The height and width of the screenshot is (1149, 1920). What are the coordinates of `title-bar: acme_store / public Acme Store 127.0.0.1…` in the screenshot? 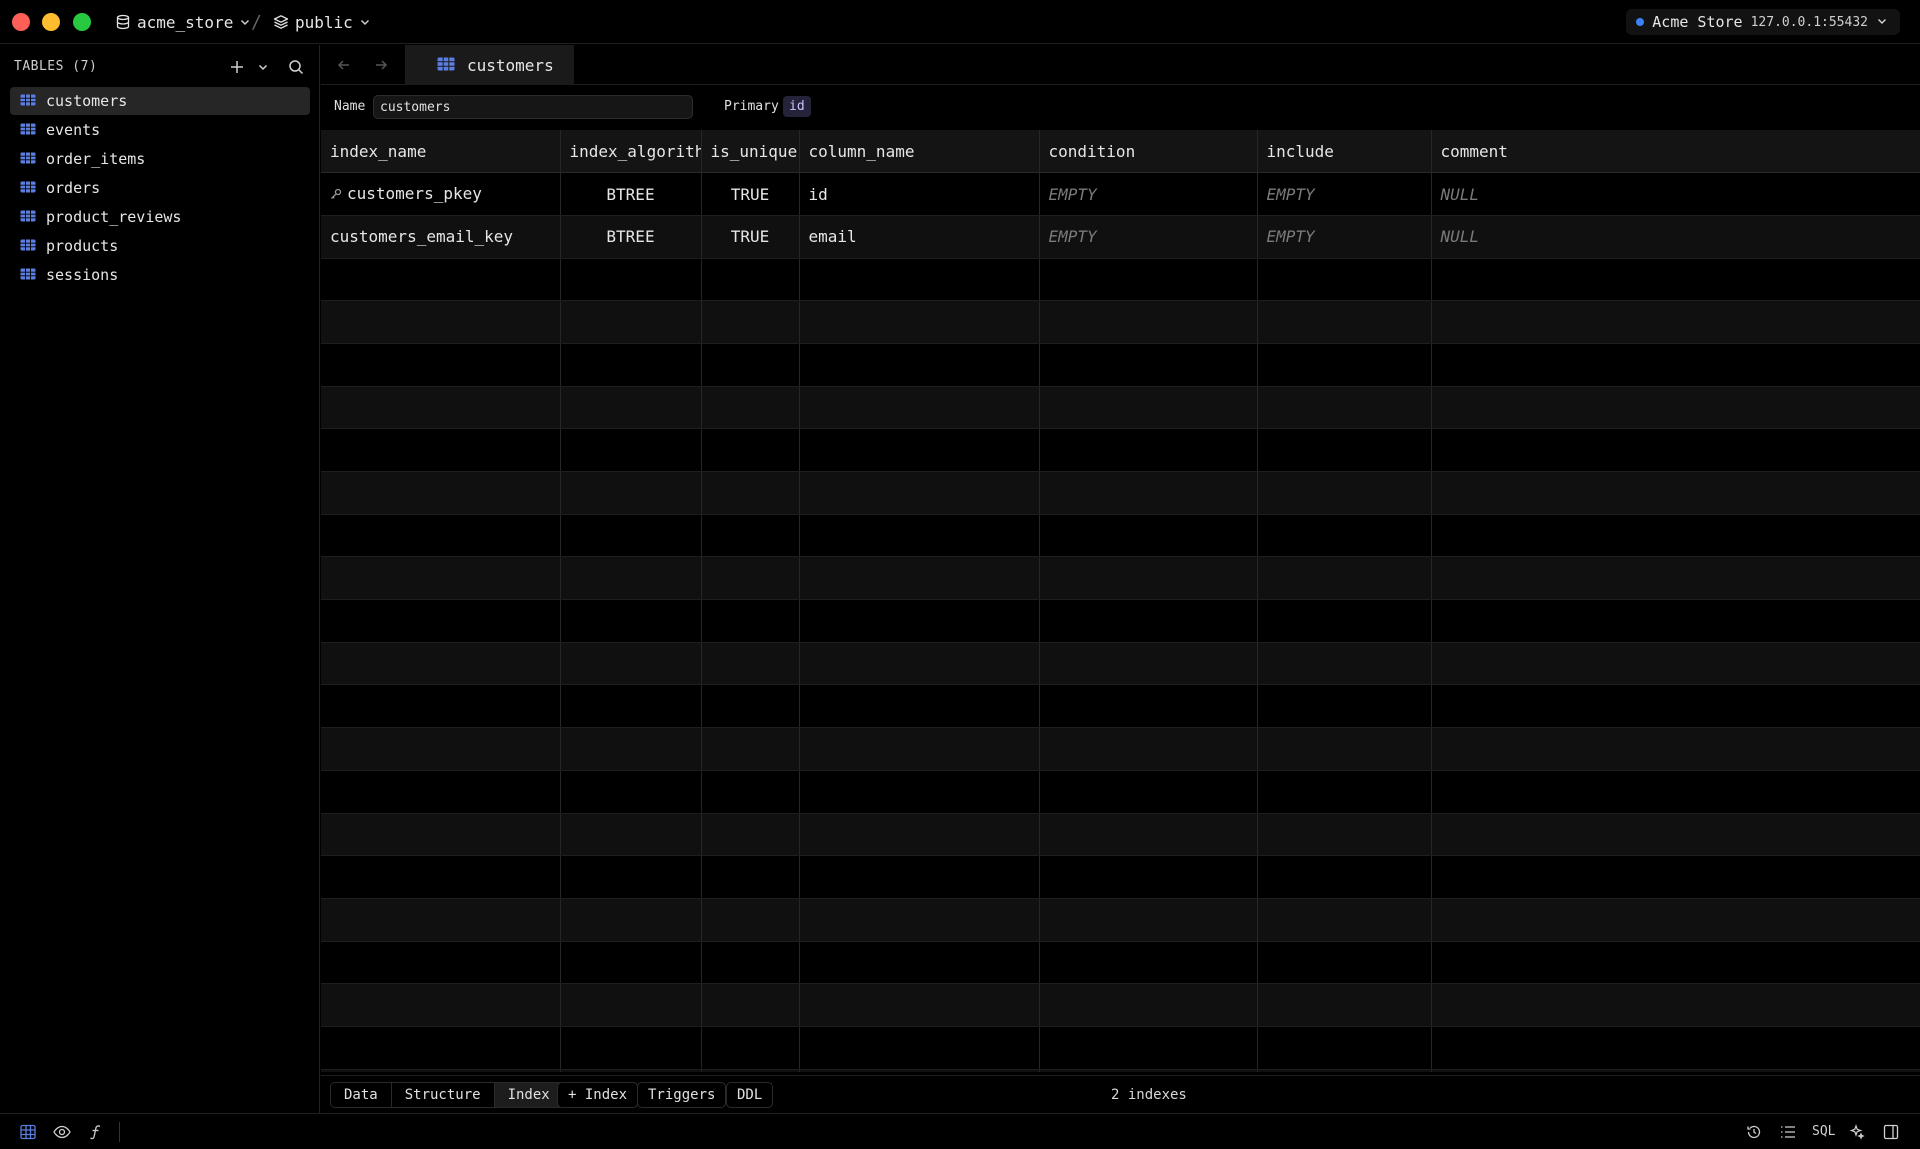 It's located at (960, 22).